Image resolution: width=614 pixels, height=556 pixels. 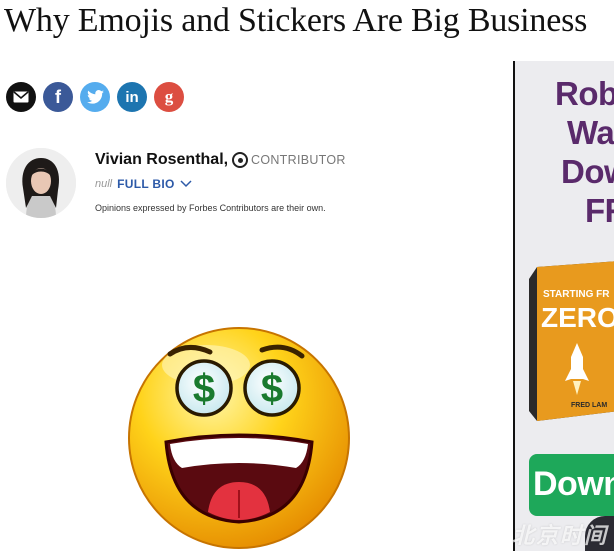 I want to click on twitter-share-button, so click(x=95, y=97).